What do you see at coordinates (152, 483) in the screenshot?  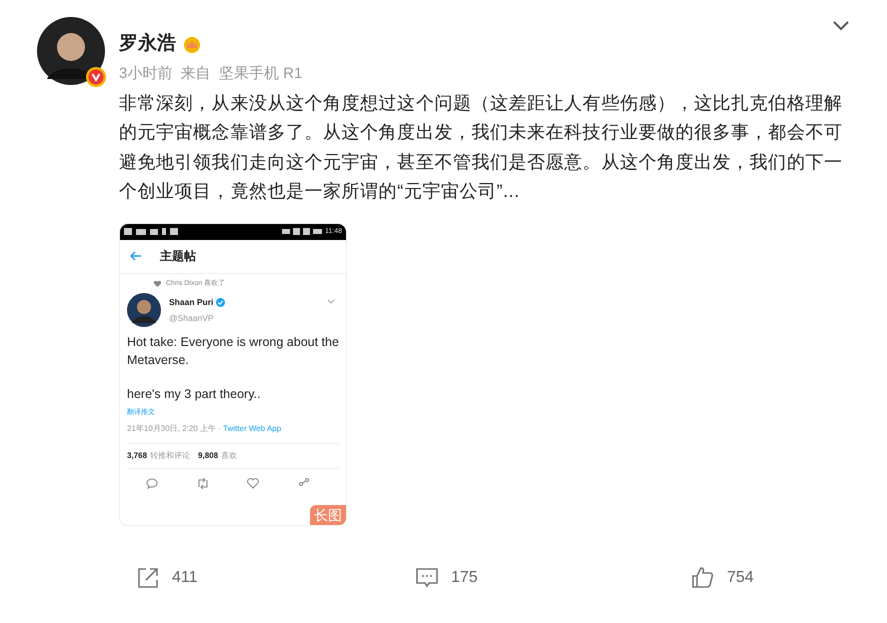 I see `reply-icon` at bounding box center [152, 483].